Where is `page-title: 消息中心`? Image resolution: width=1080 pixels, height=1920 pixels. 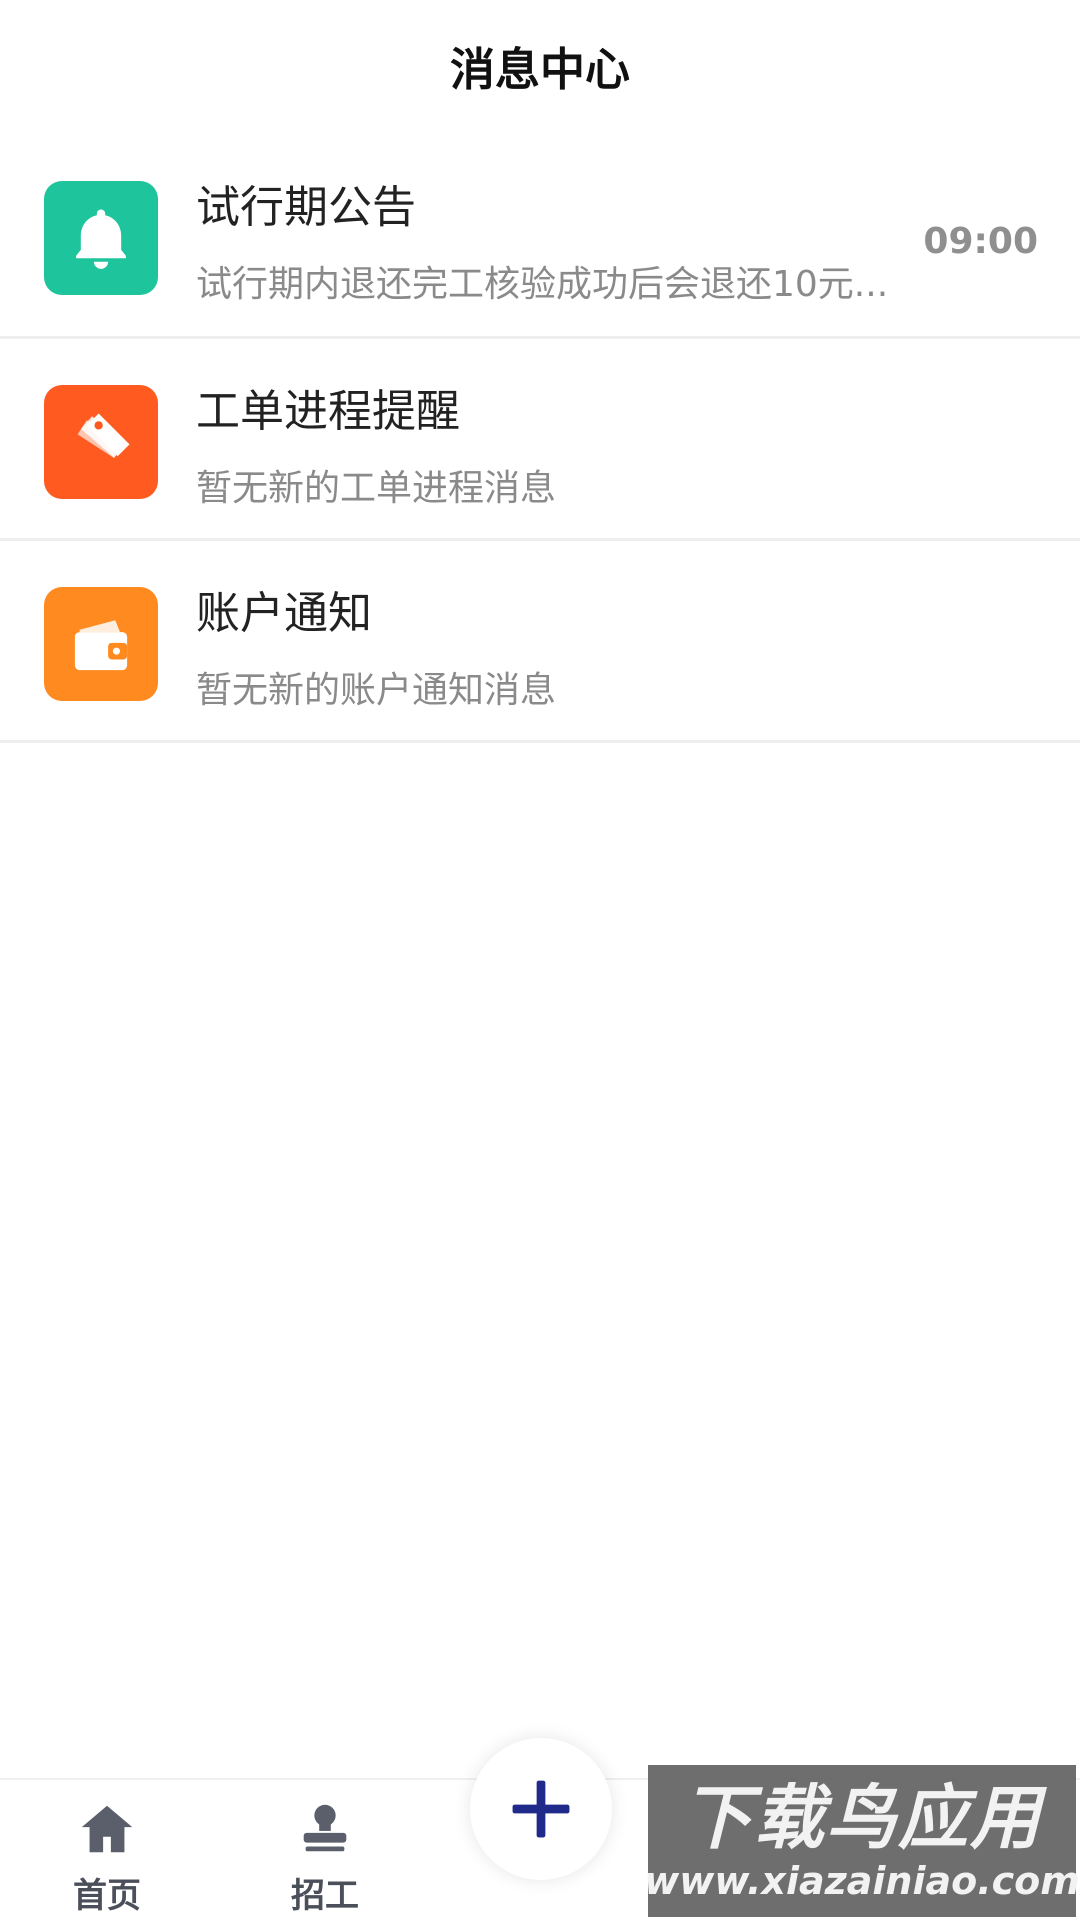
page-title: 消息中心 is located at coordinates (539, 69).